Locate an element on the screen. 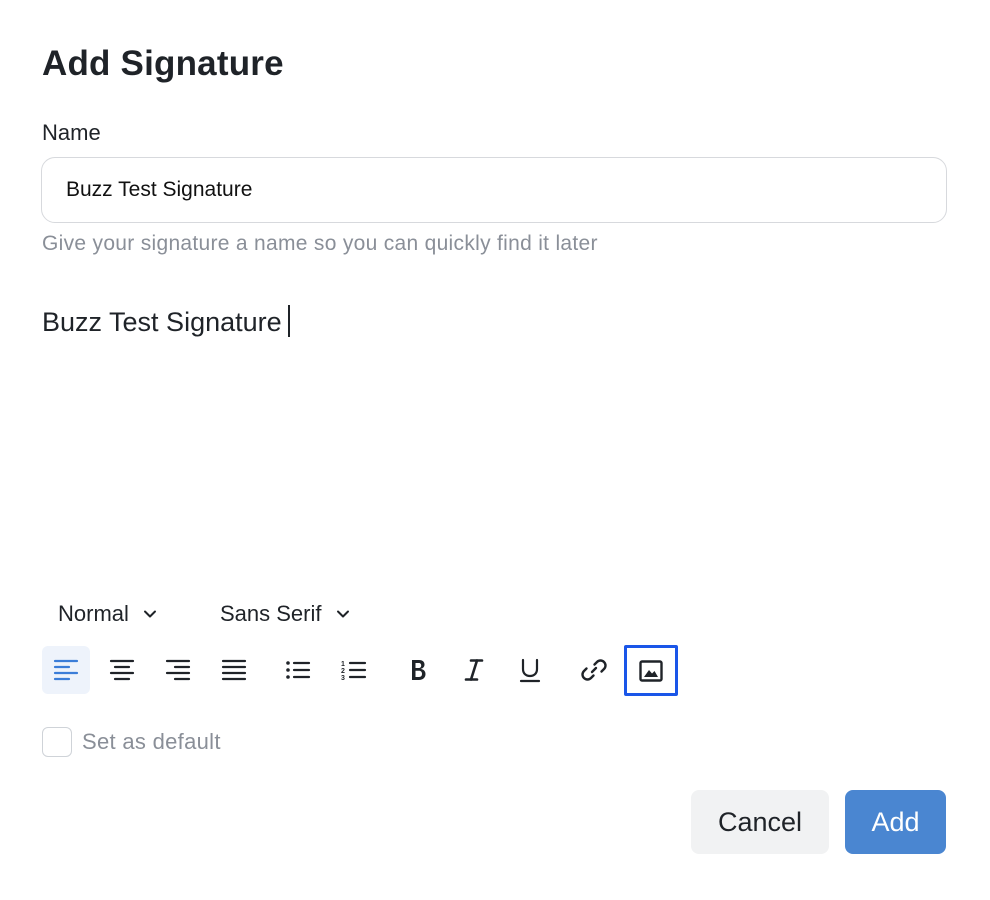 The height and width of the screenshot is (900, 990). bold-button is located at coordinates (418, 670).